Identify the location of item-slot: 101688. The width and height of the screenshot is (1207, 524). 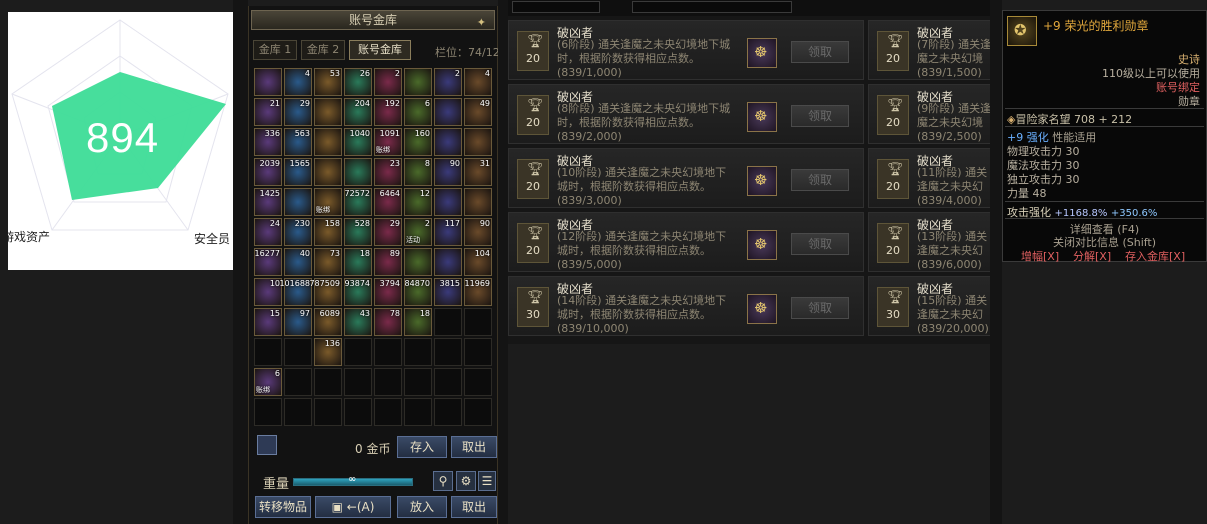
(295, 292).